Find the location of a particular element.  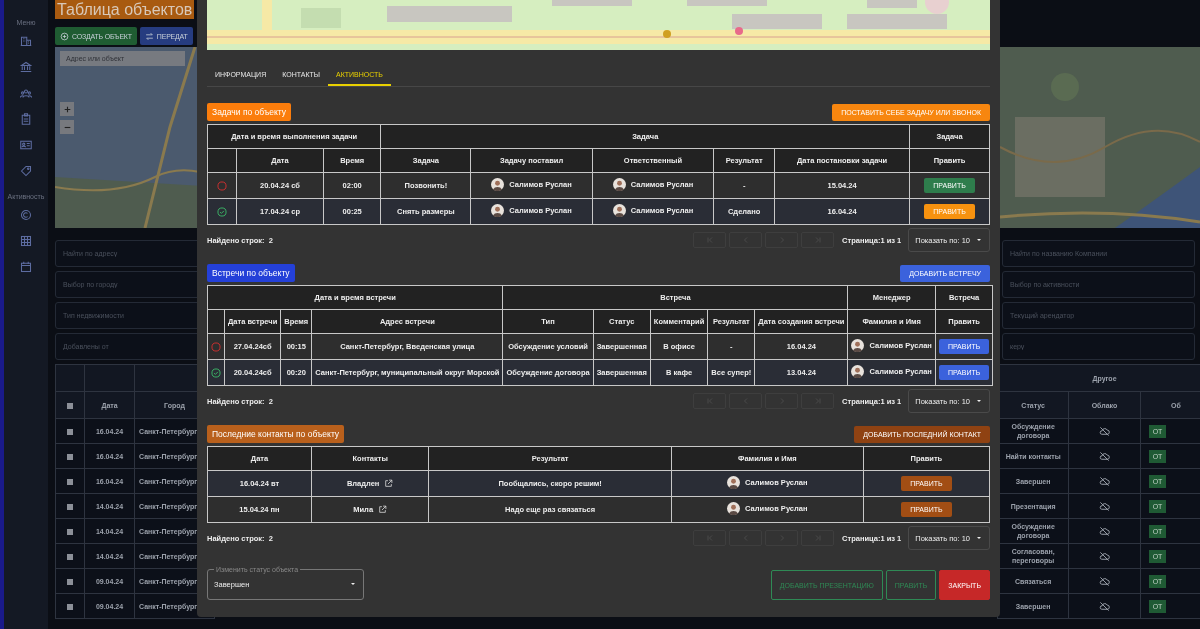

tag-icon is located at coordinates (26, 171).